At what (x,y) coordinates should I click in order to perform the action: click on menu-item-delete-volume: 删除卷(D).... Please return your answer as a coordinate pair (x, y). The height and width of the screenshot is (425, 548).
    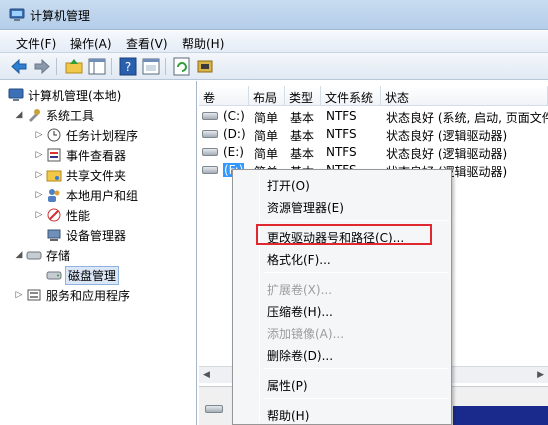
    Looking at the image, I should click on (300, 355).